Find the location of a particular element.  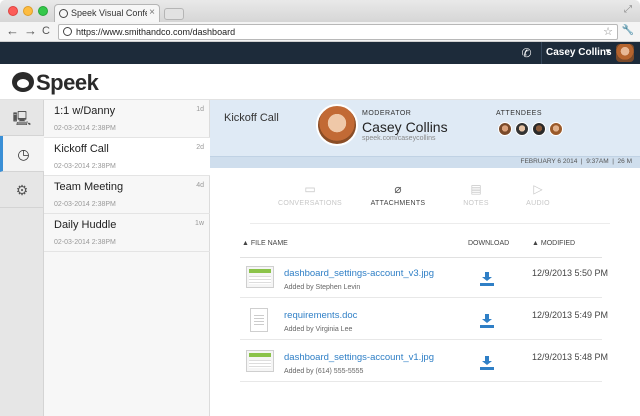

file-name-link: dashboard_settings-account_v3.jpg is located at coordinates (359, 273).